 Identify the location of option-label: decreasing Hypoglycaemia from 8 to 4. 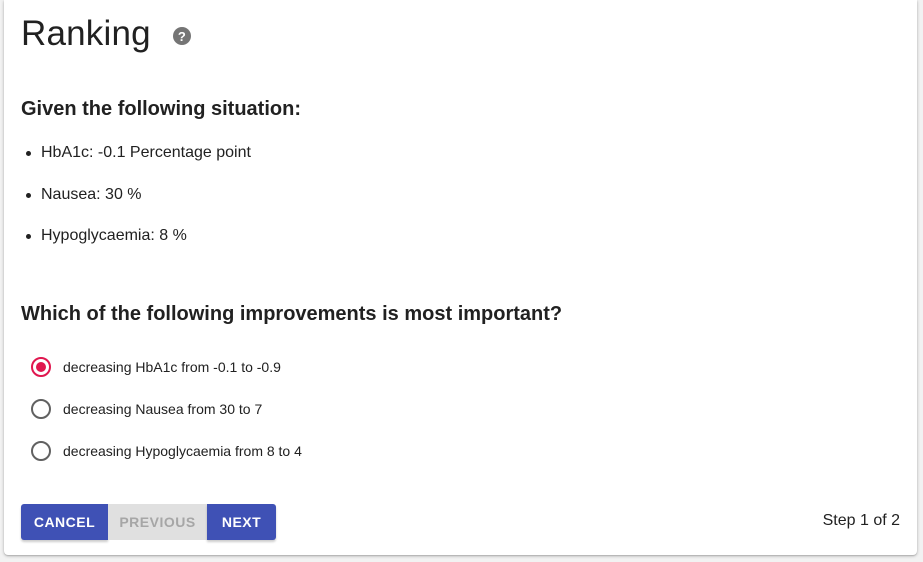
(182, 451).